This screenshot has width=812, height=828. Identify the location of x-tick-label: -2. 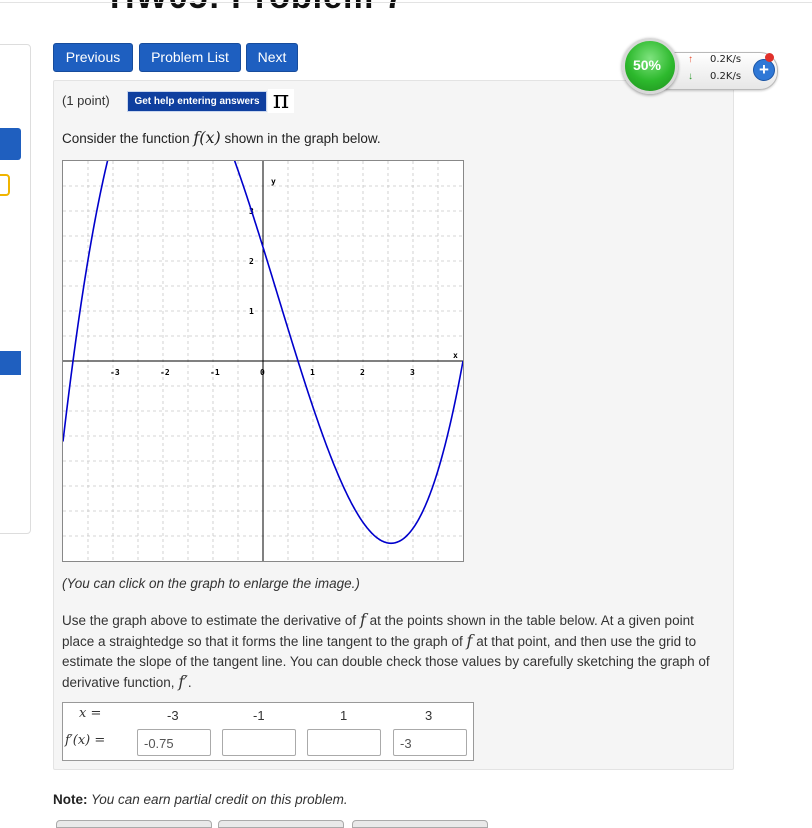
(165, 372).